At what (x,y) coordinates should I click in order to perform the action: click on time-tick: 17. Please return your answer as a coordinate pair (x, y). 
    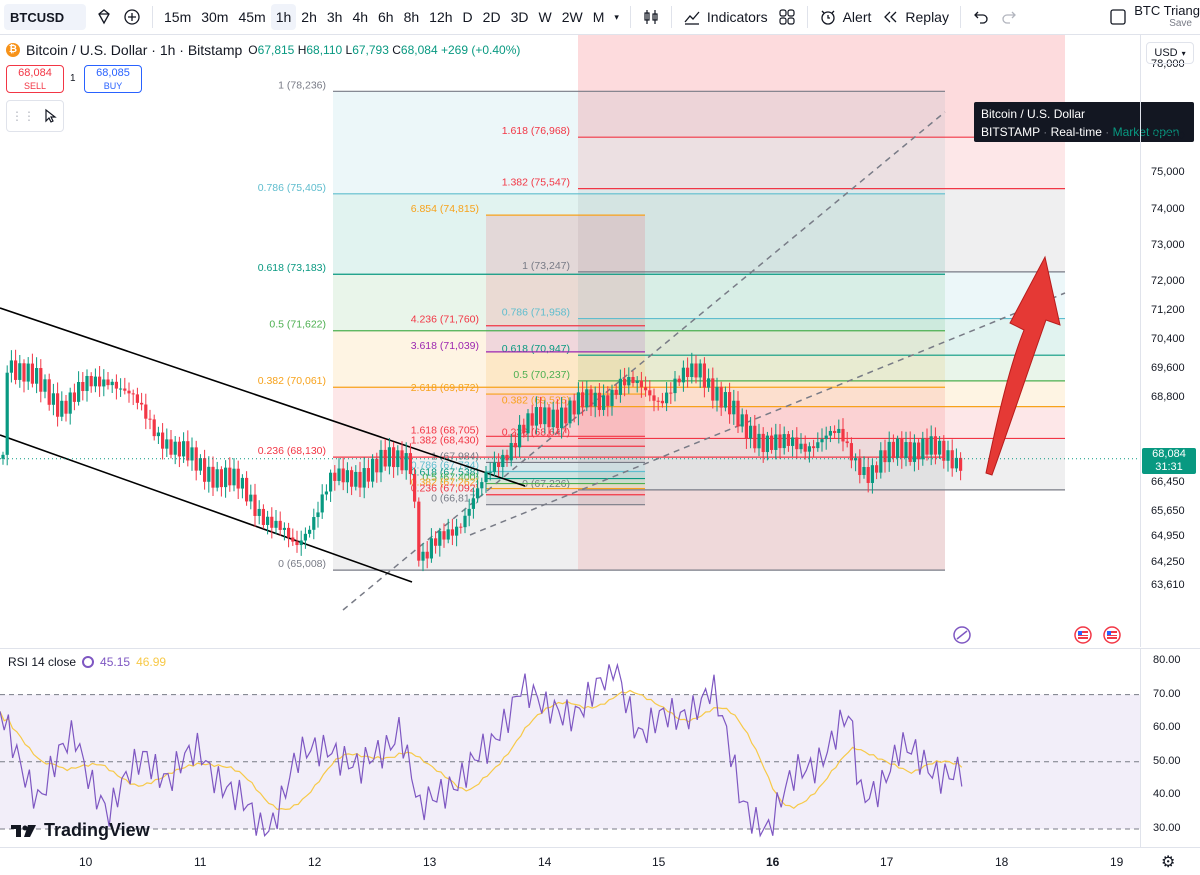
    Looking at the image, I should click on (887, 862).